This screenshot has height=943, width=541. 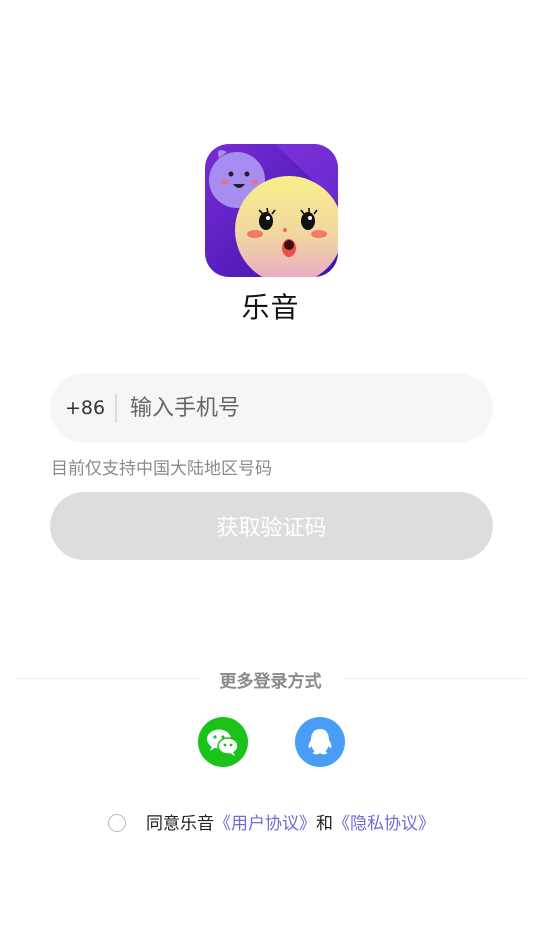 I want to click on agreement-row: 同意乐音《用户协议》和《隐私协议》, so click(x=271, y=824).